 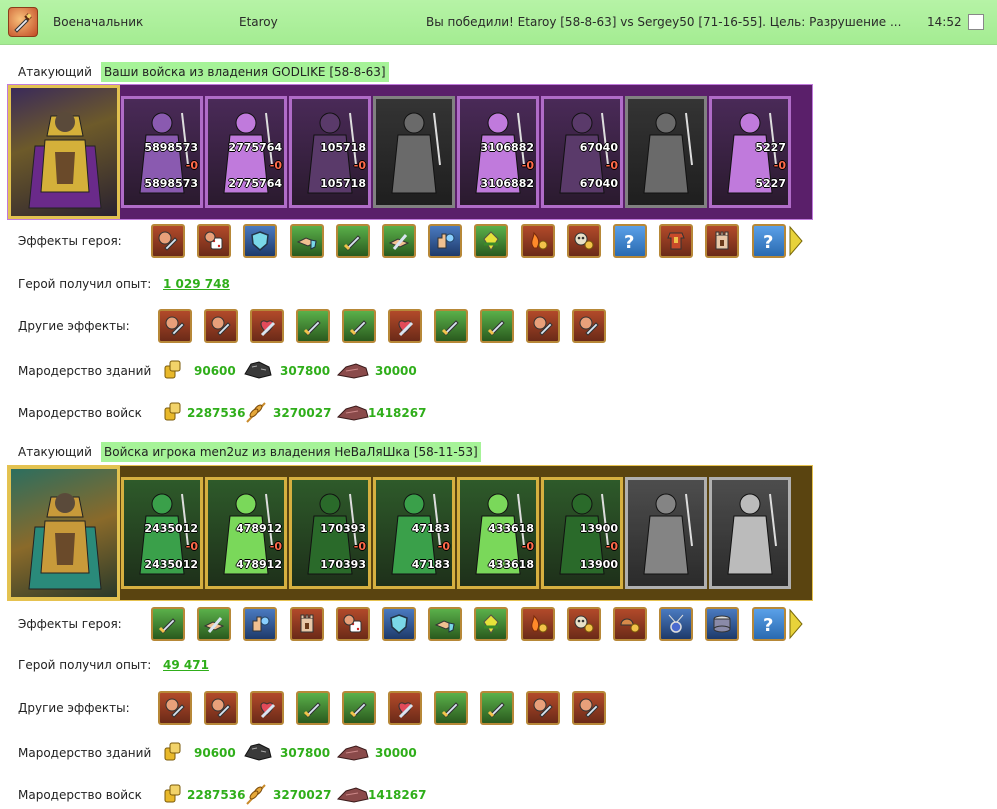 What do you see at coordinates (397, 413) in the screenshot?
I see `loot-troops-value: 1418267` at bounding box center [397, 413].